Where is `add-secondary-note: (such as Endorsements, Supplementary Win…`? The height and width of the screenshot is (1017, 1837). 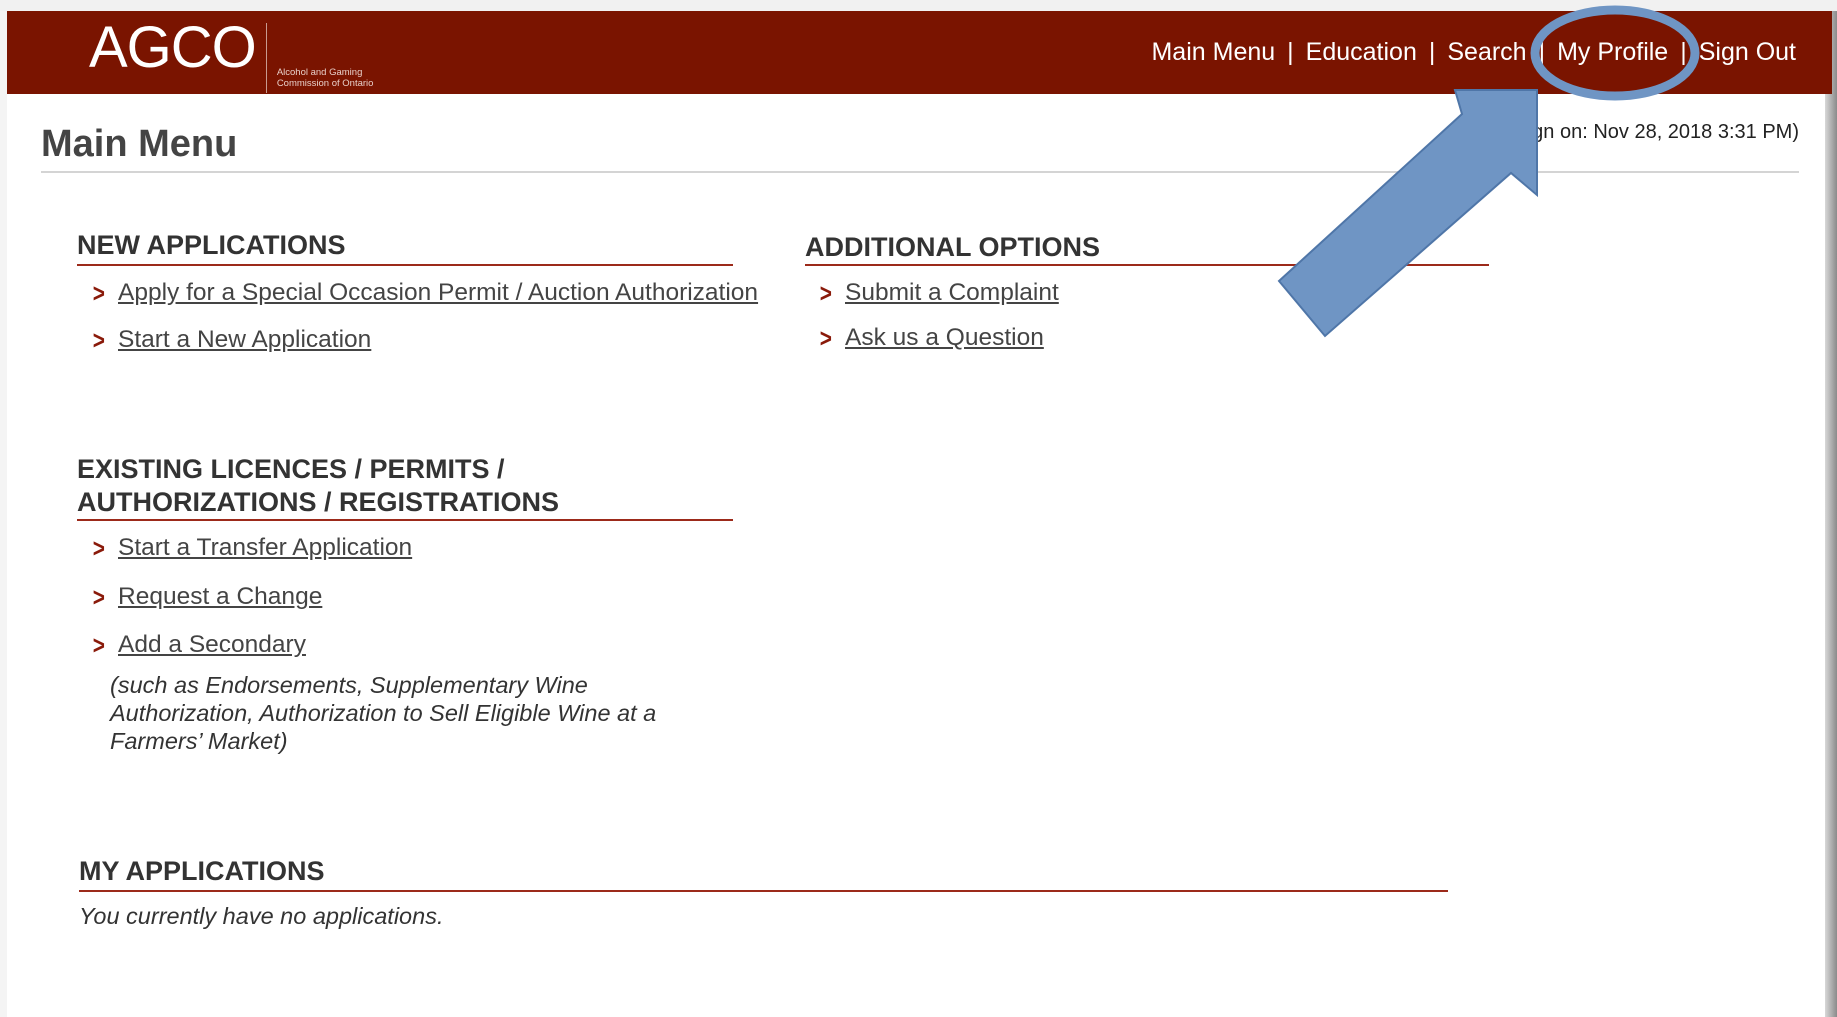
add-secondary-note: (such as Endorsements, Supplementary Win… is located at coordinates (383, 713).